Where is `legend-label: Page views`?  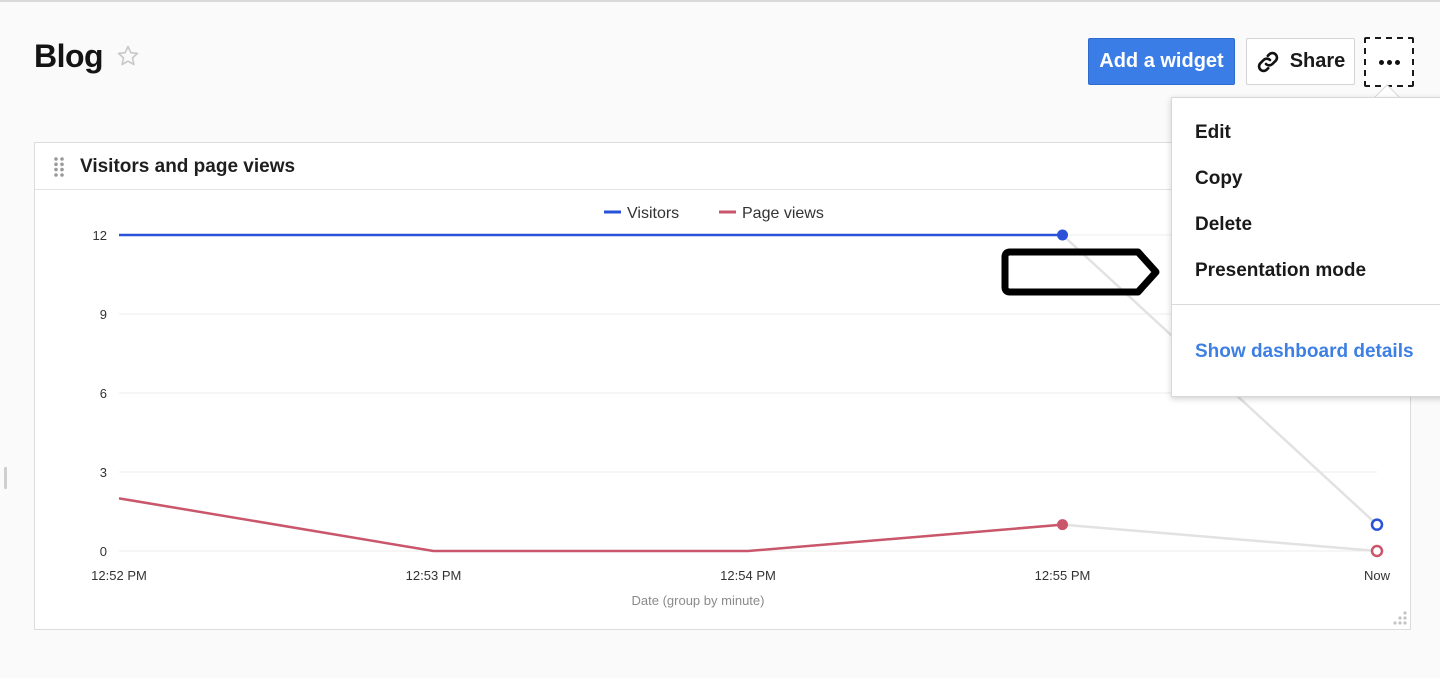
legend-label: Page views is located at coordinates (783, 213).